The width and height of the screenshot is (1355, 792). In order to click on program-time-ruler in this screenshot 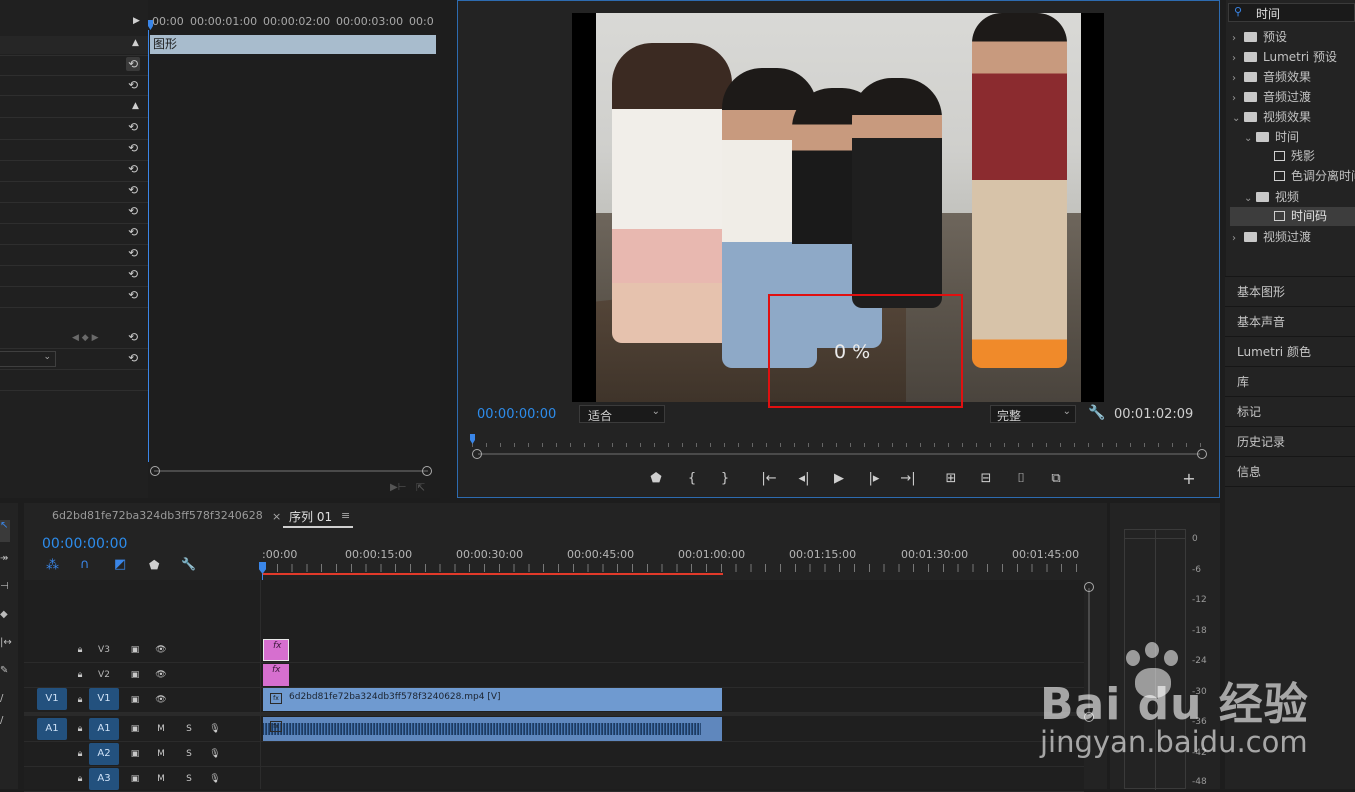, I will do `click(837, 440)`.